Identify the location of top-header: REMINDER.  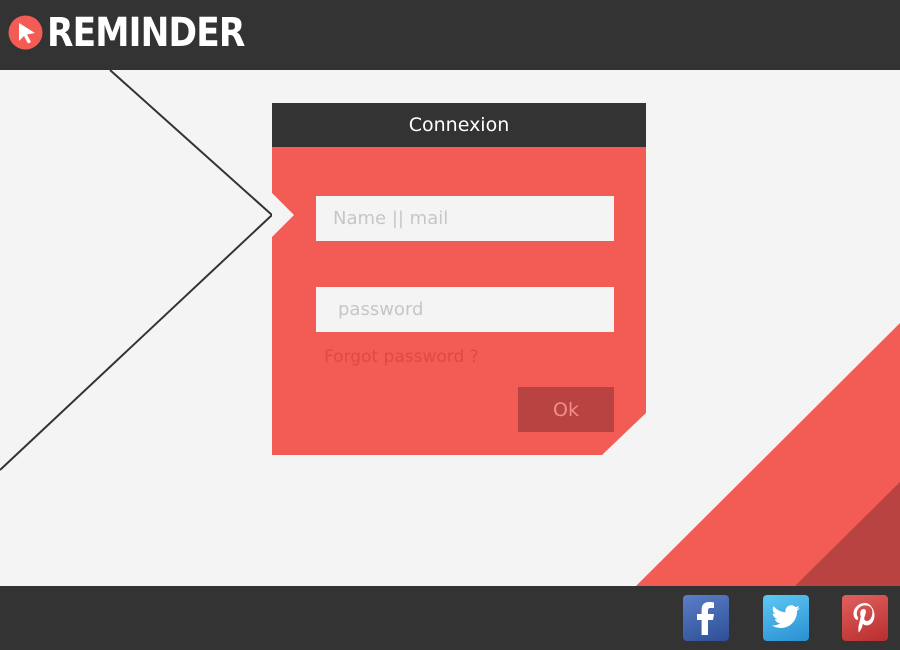
(450, 35).